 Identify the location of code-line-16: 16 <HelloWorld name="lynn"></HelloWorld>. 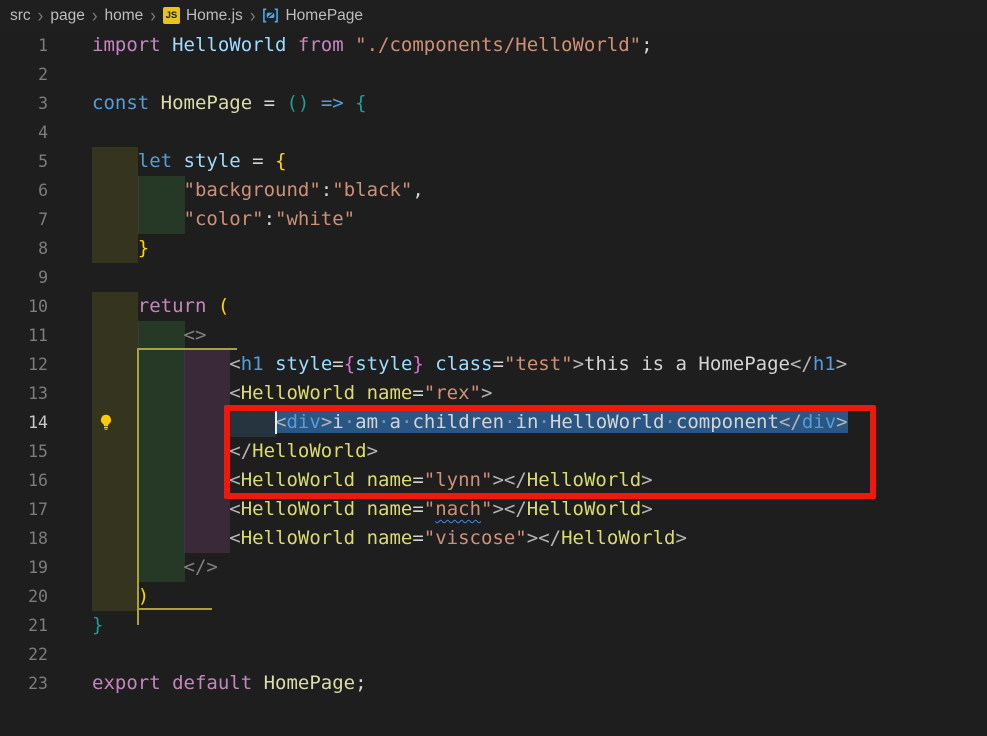
(493, 480).